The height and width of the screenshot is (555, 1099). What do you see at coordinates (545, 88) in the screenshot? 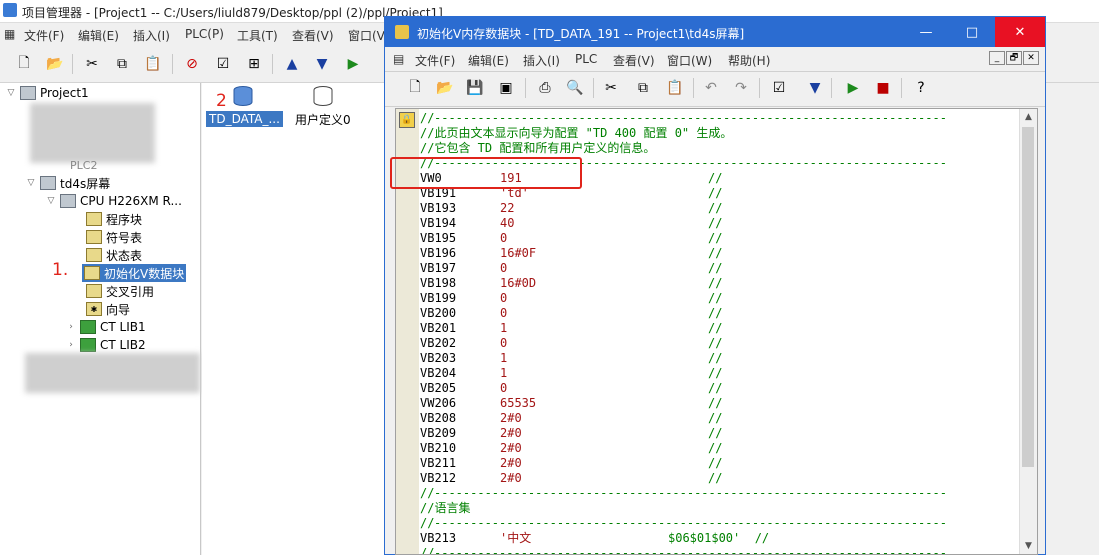
I see `print-icon: ⎙` at bounding box center [545, 88].